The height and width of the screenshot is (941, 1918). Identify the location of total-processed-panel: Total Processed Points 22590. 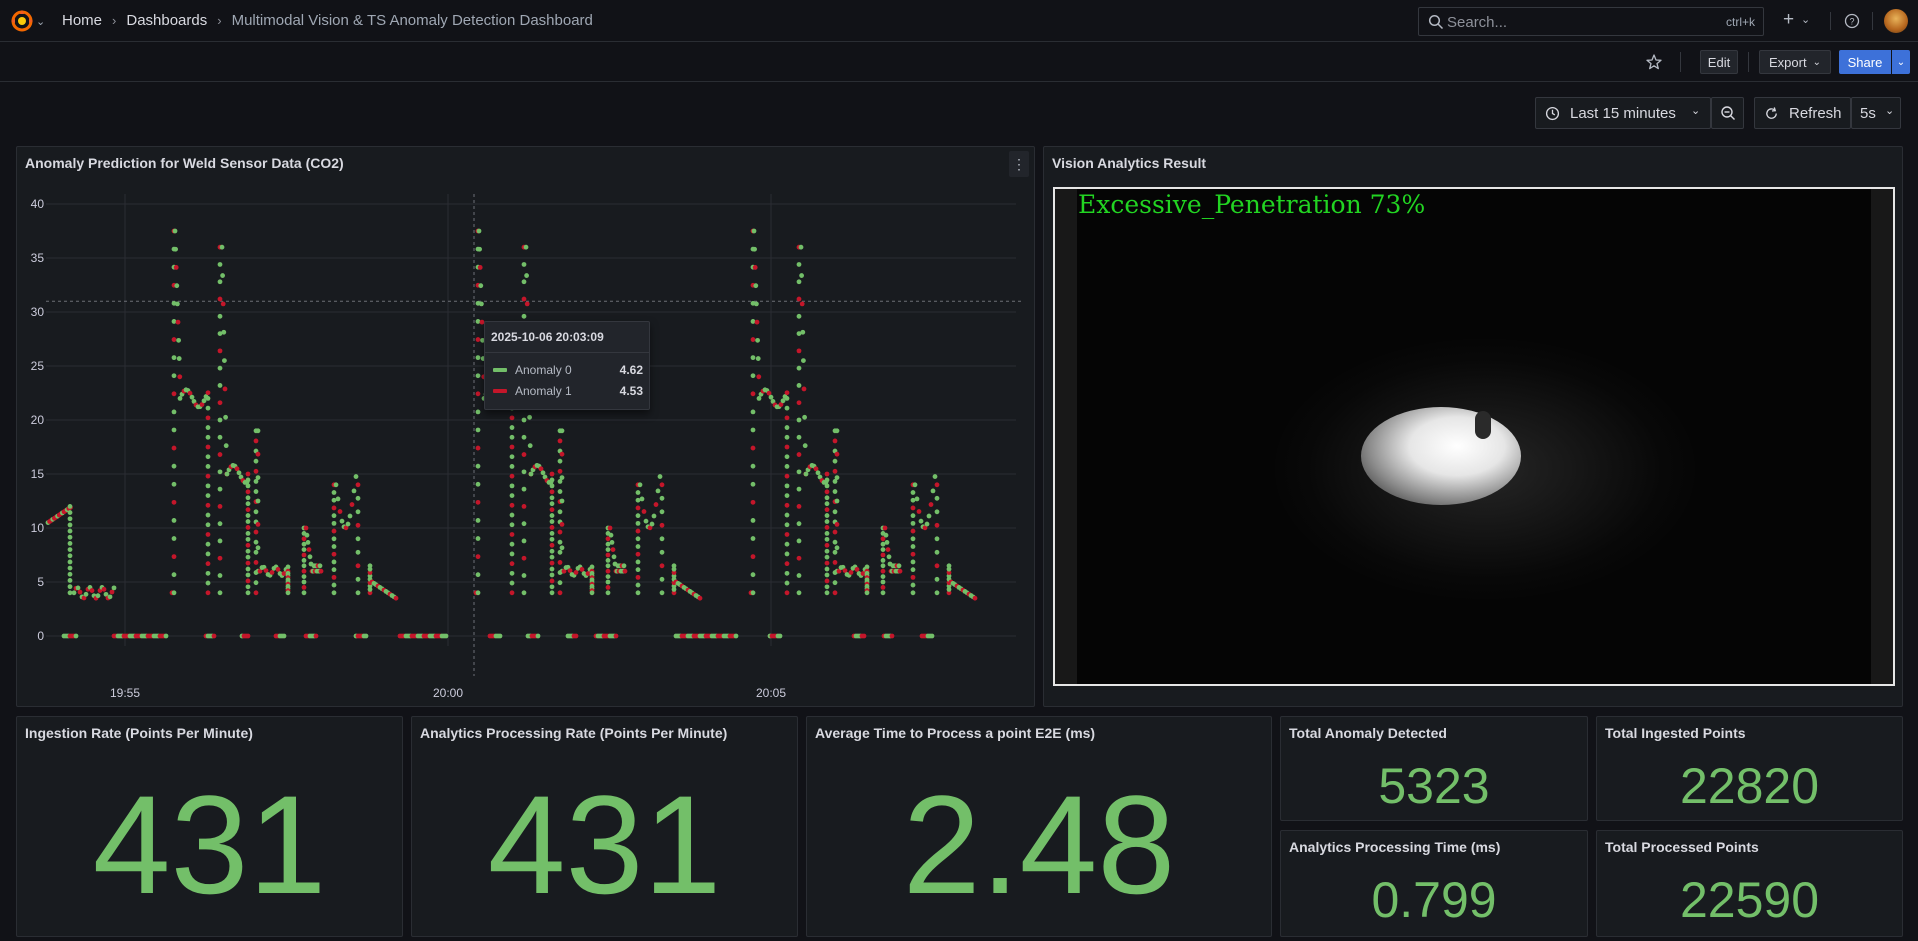
(1749, 883).